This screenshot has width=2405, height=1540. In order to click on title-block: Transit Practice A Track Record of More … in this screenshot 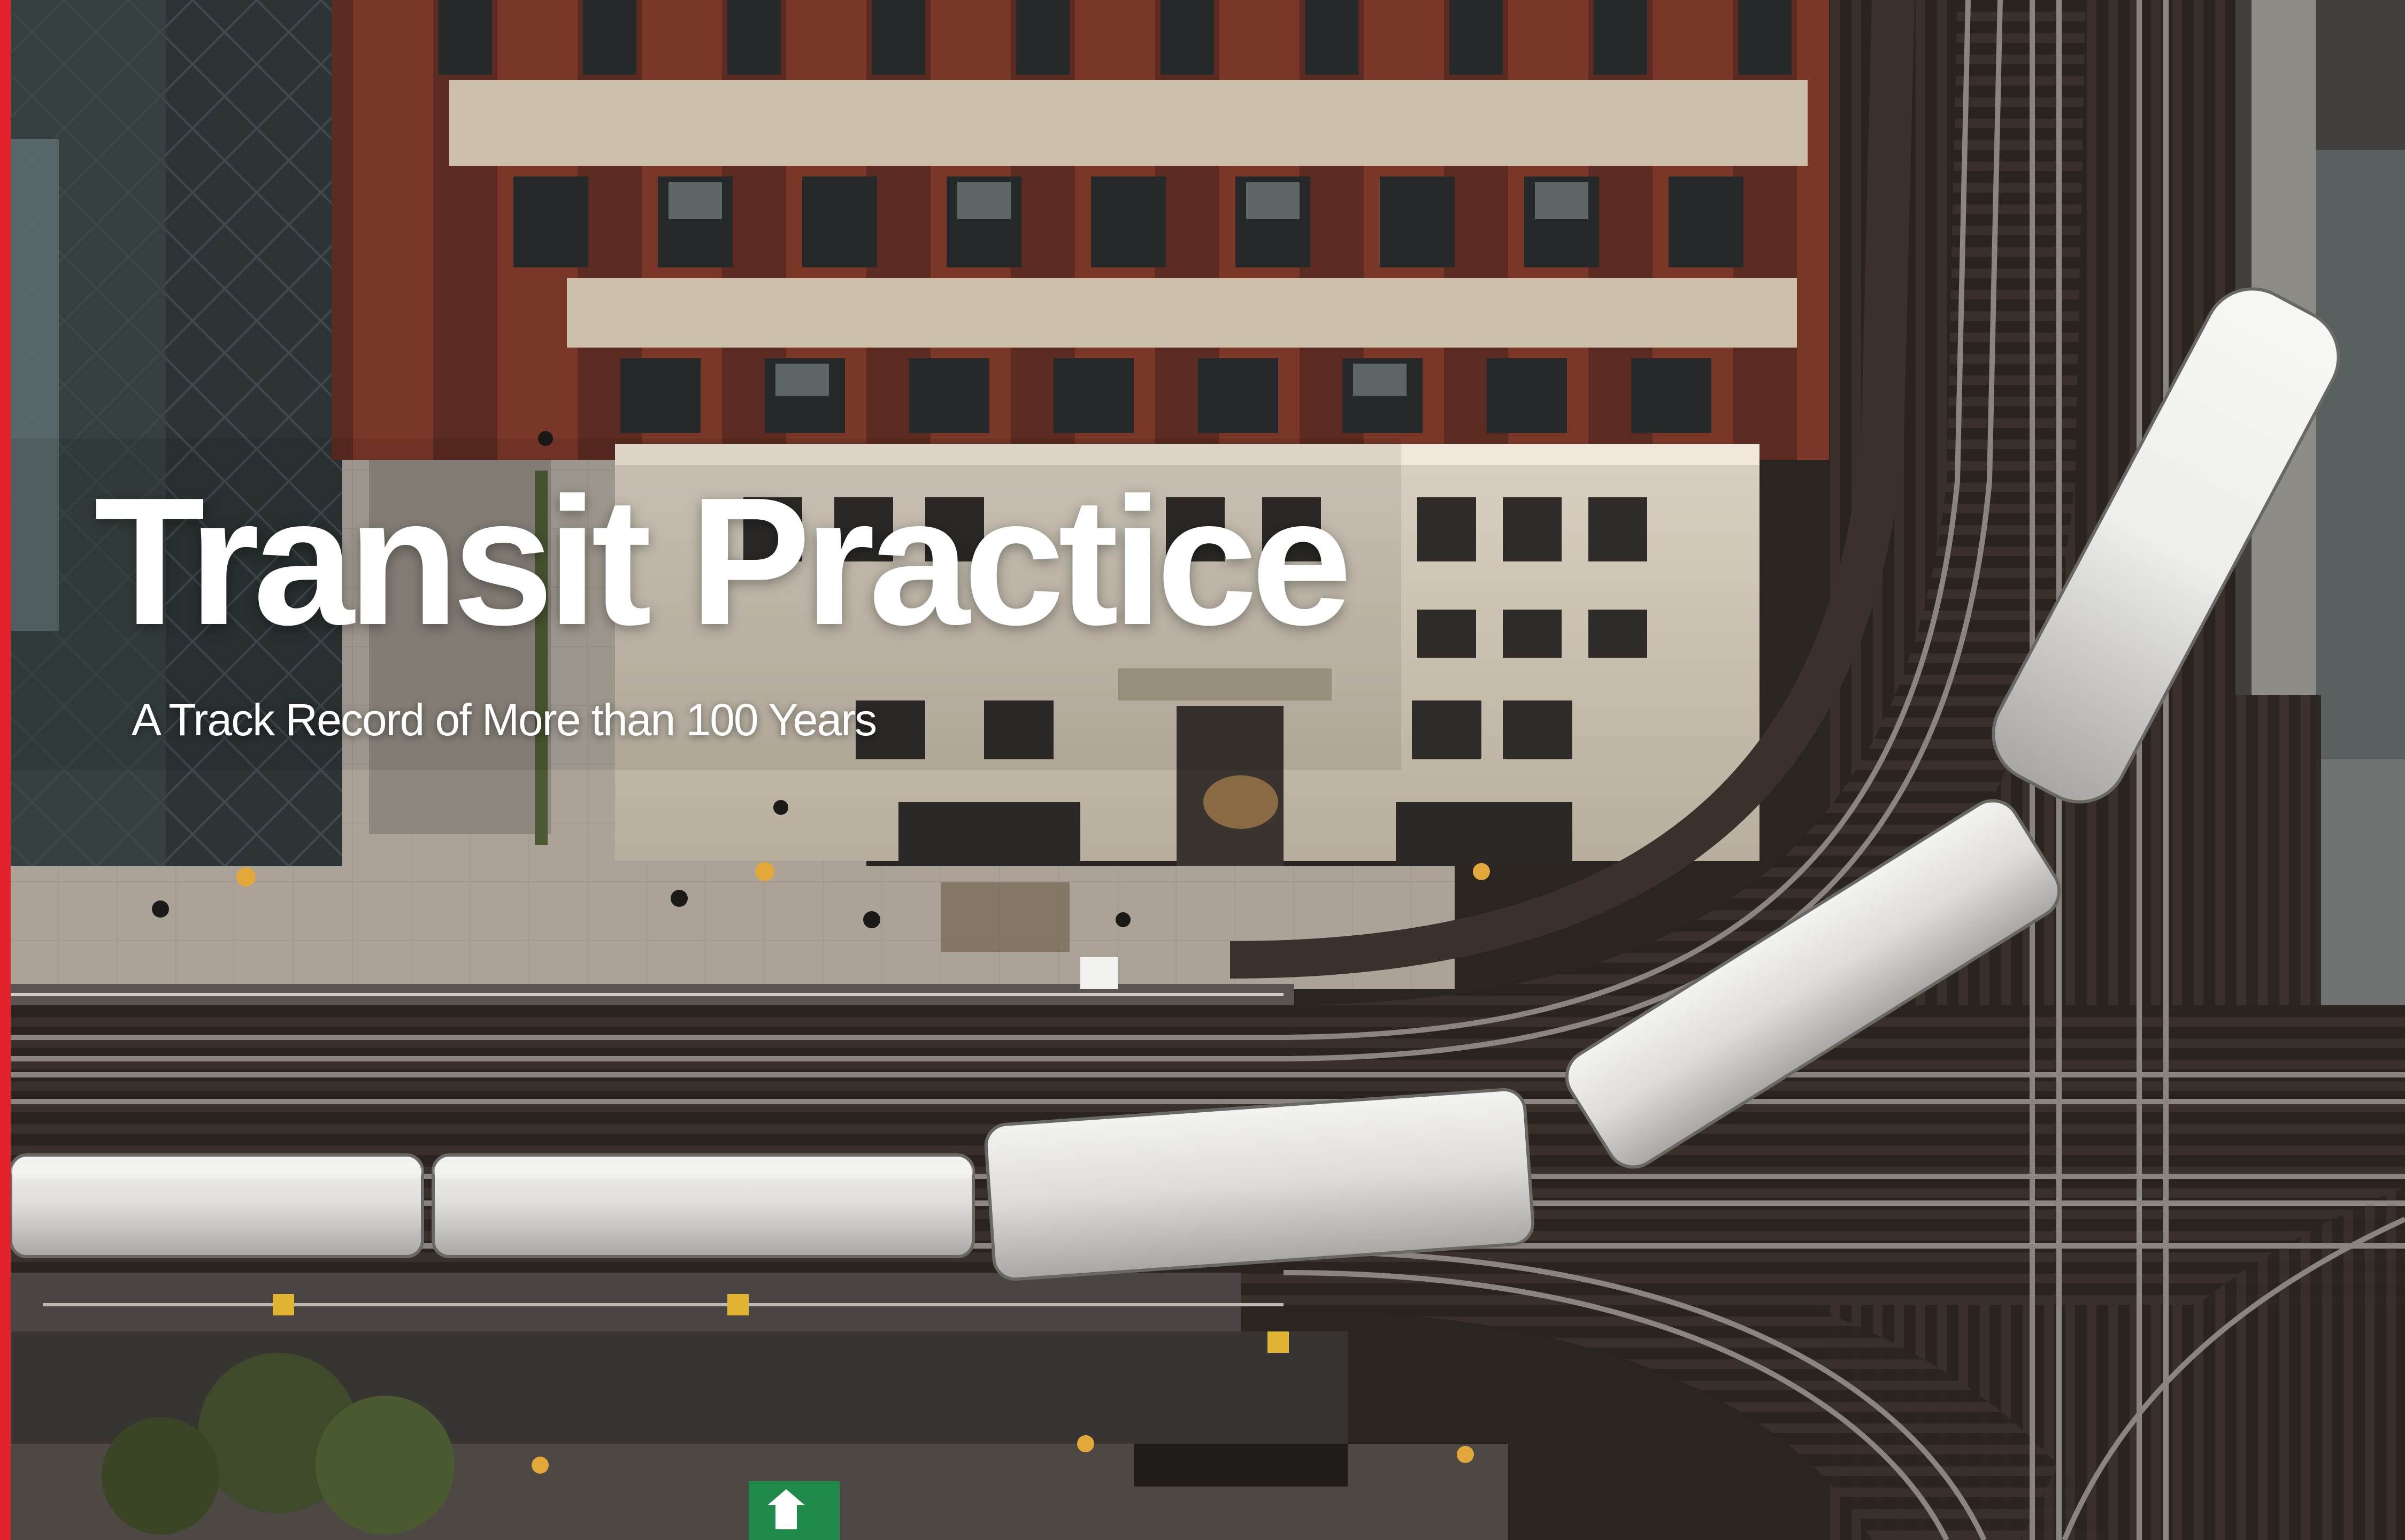, I will do `click(789, 606)`.